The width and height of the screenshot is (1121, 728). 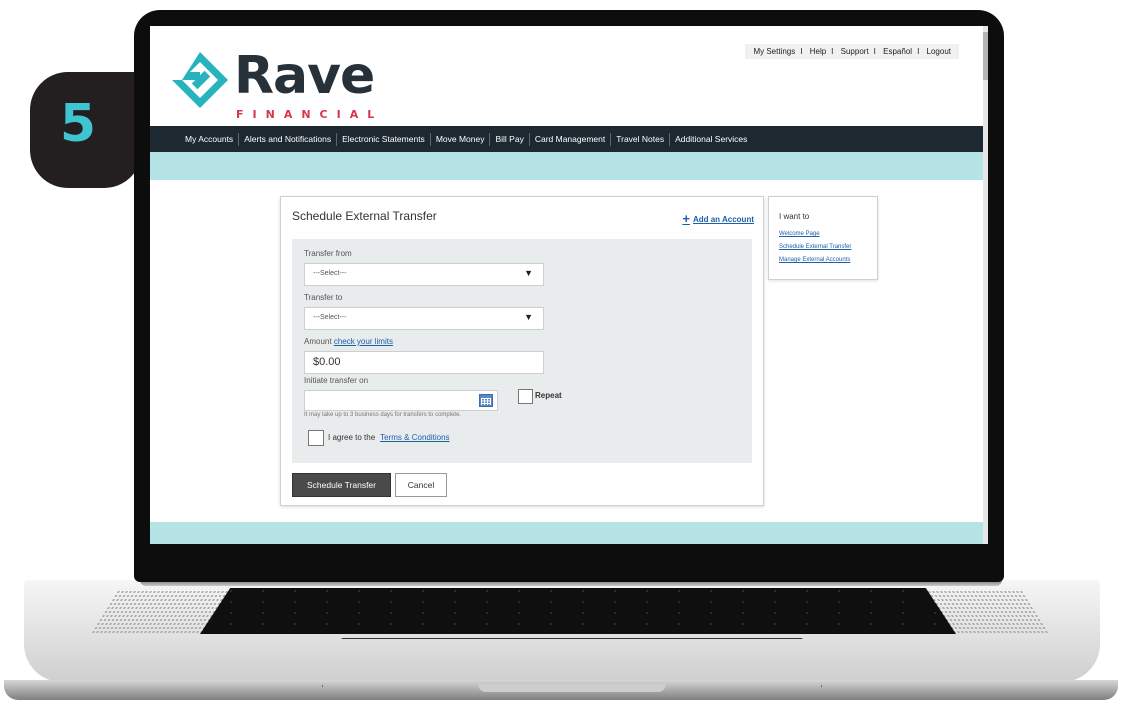 I want to click on page-title: Schedule External Transfer, so click(x=364, y=216).